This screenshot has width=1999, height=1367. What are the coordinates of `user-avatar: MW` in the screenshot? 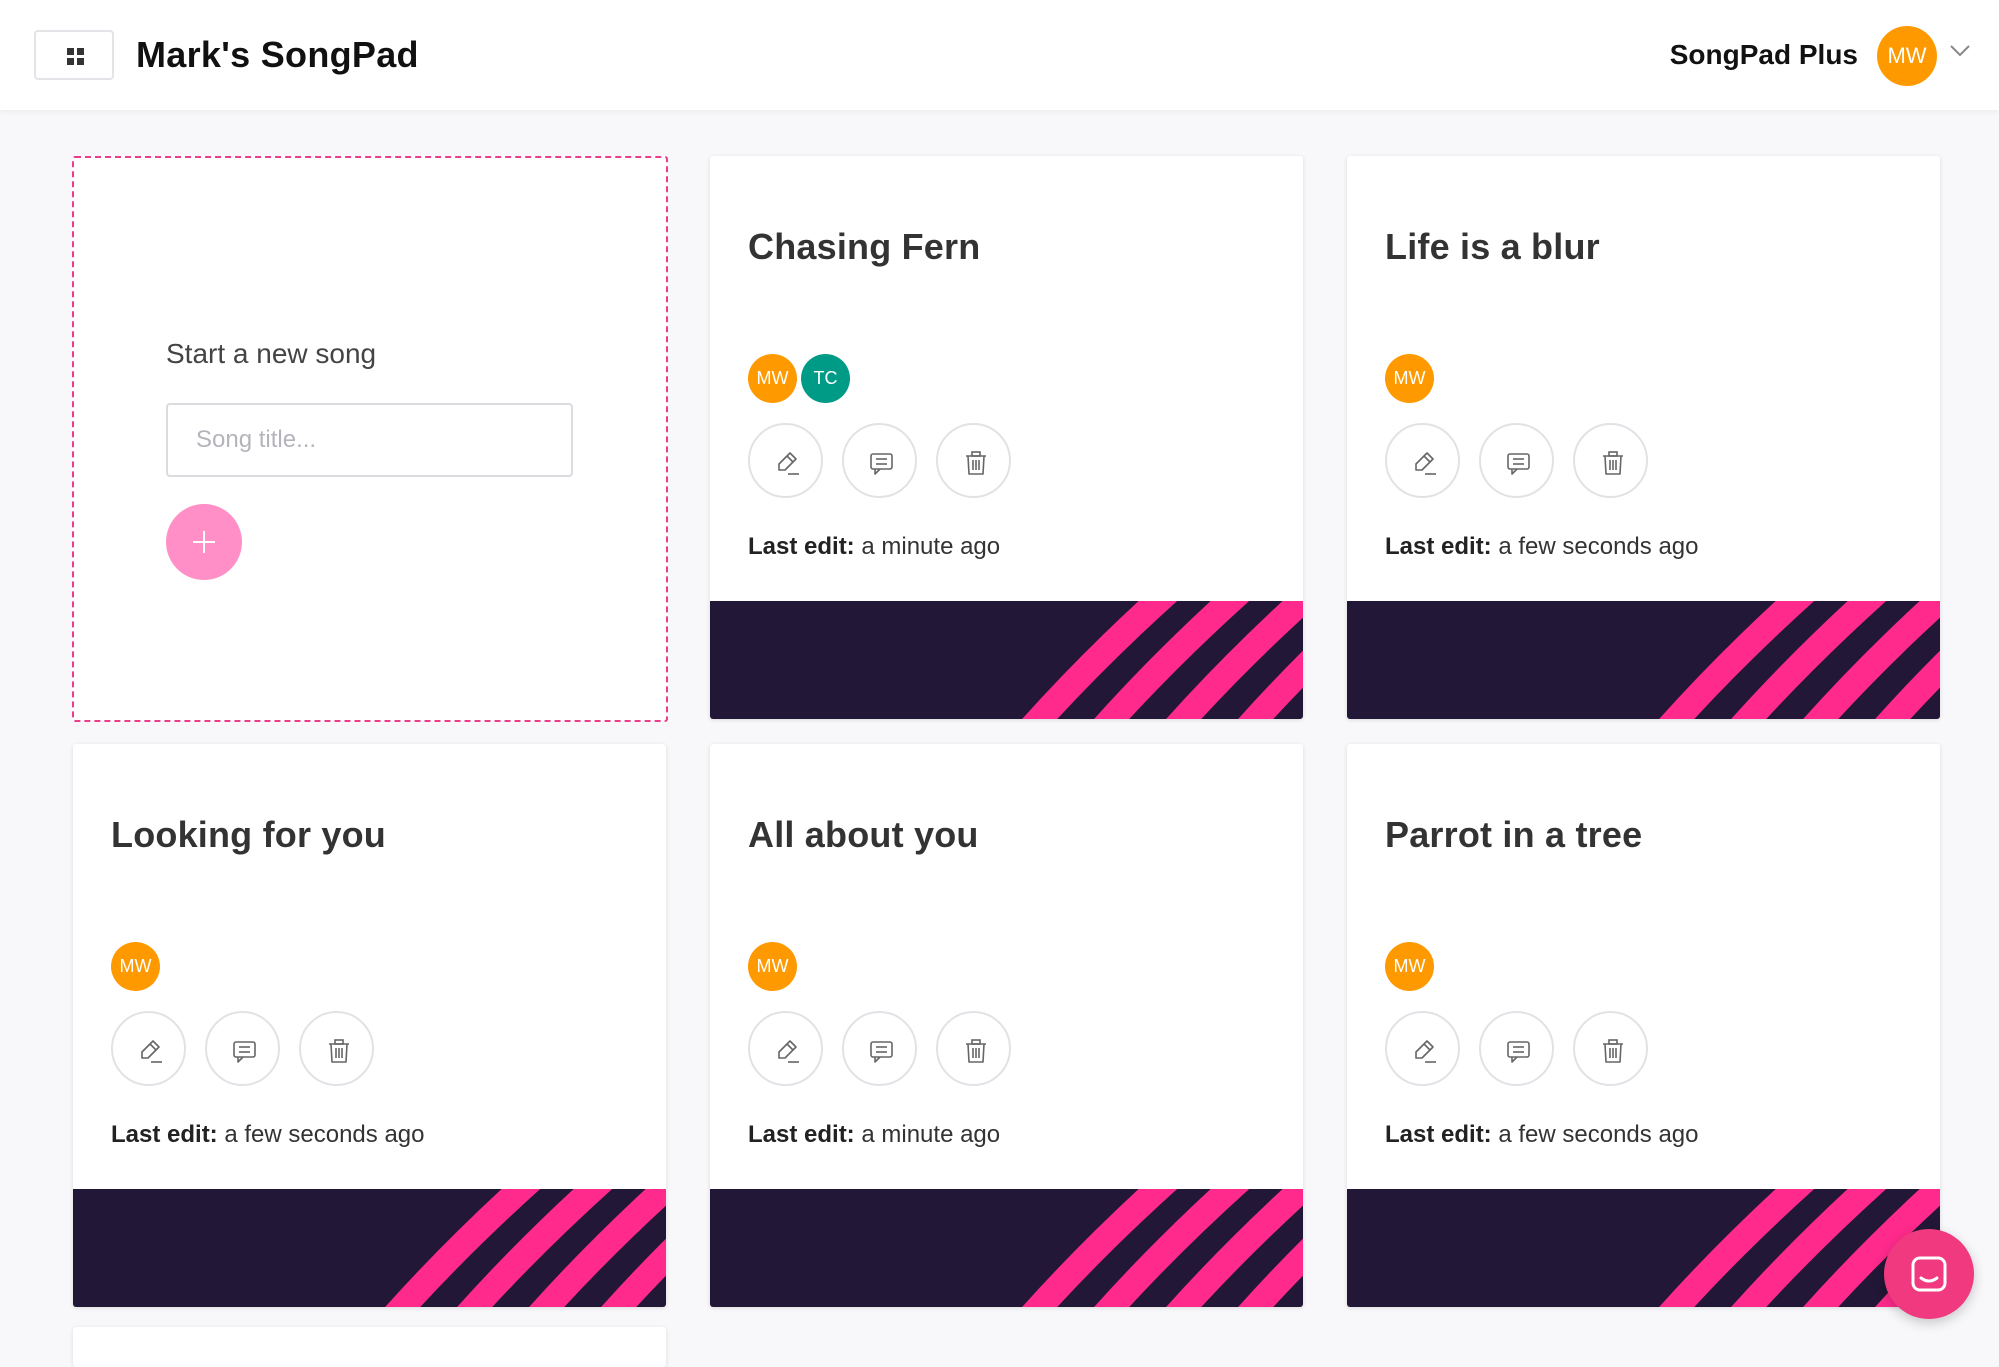 It's located at (1907, 56).